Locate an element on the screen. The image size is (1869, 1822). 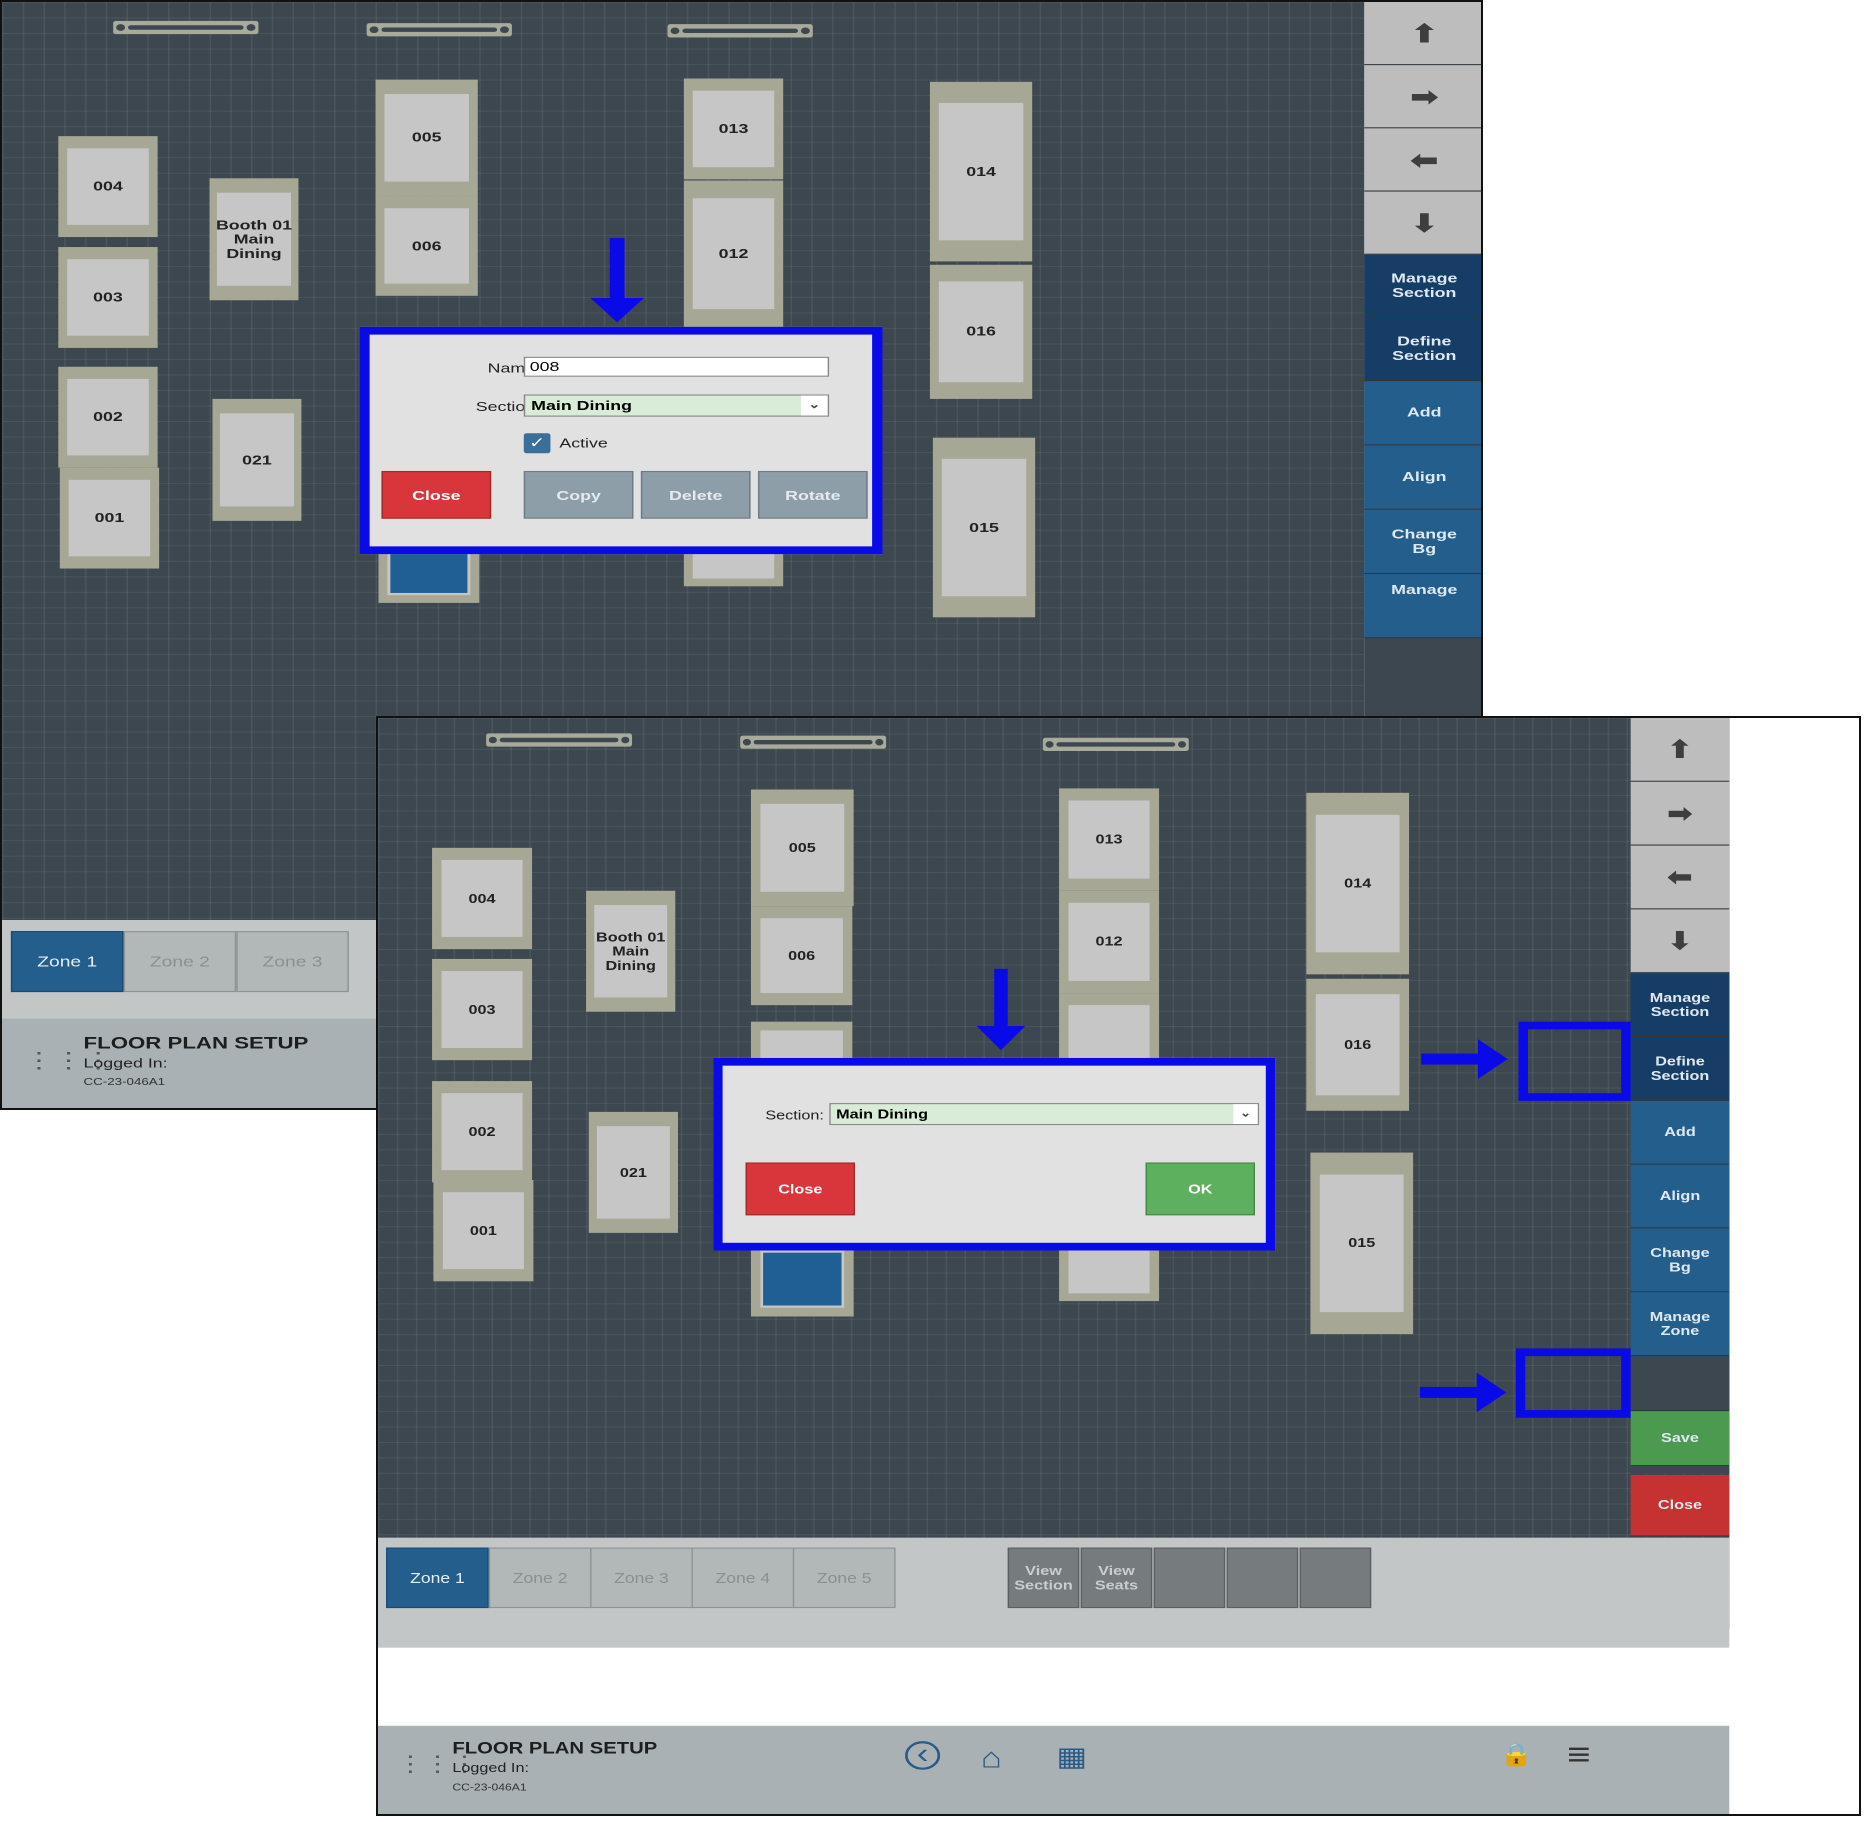
tab-zone-4: Zone 4 is located at coordinates (743, 1578).